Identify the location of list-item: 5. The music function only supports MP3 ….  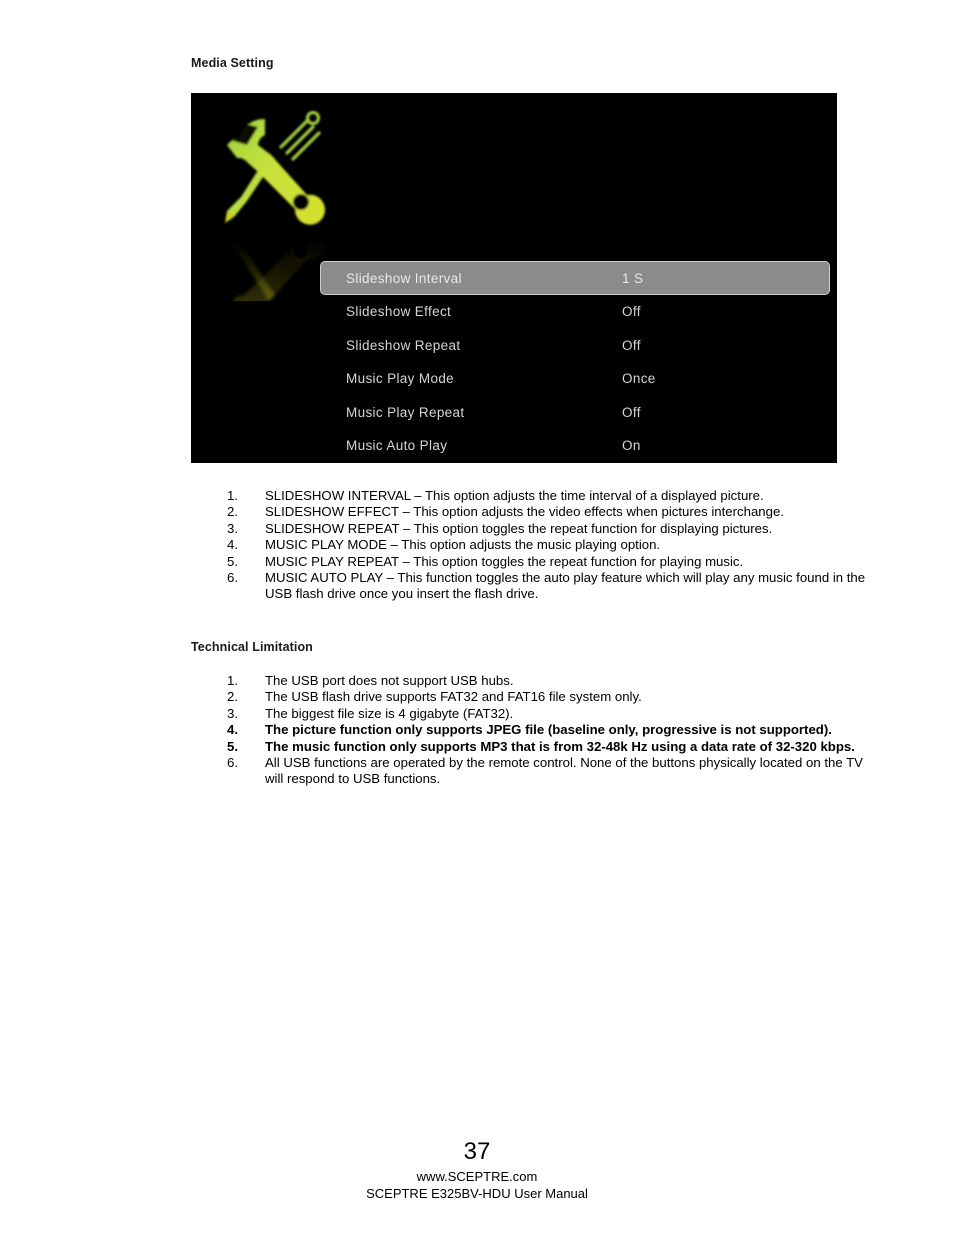
(547, 747).